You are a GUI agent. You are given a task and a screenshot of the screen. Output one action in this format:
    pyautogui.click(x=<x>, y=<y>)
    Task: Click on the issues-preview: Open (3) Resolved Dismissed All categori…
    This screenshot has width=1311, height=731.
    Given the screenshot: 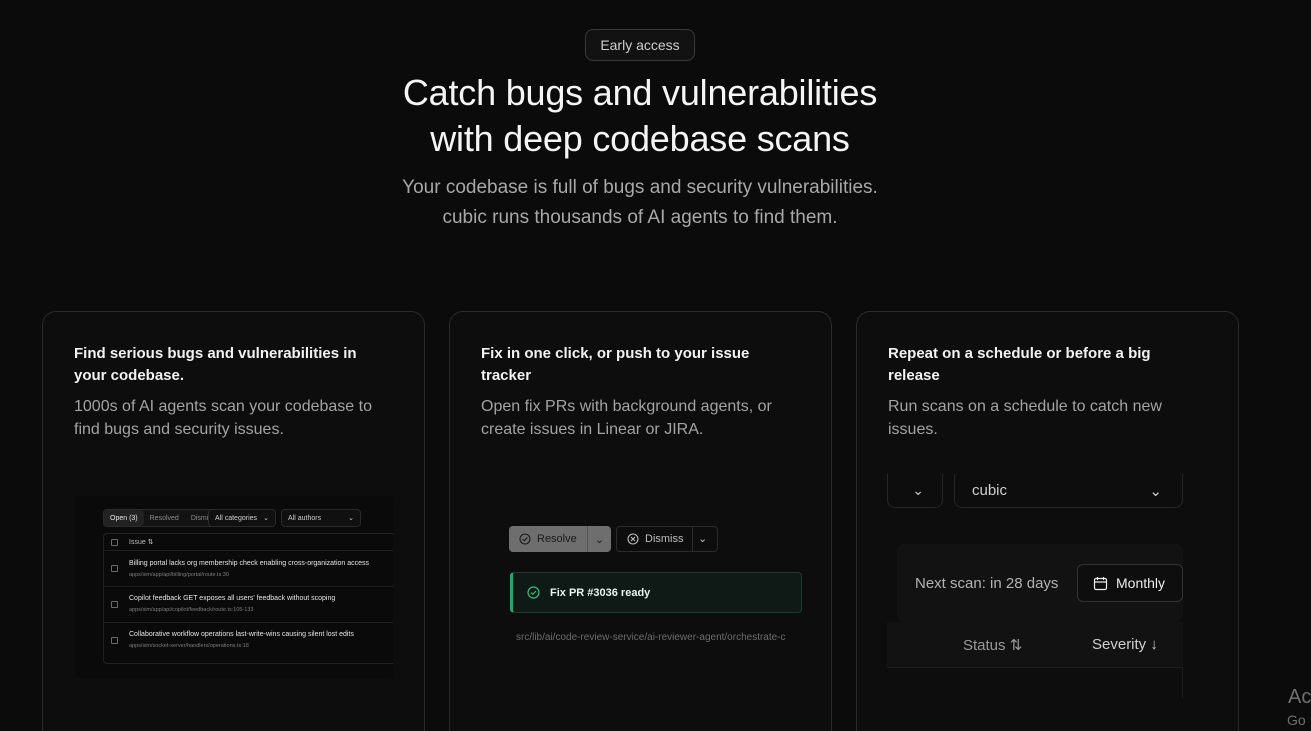 What is the action you would take?
    pyautogui.click(x=234, y=587)
    